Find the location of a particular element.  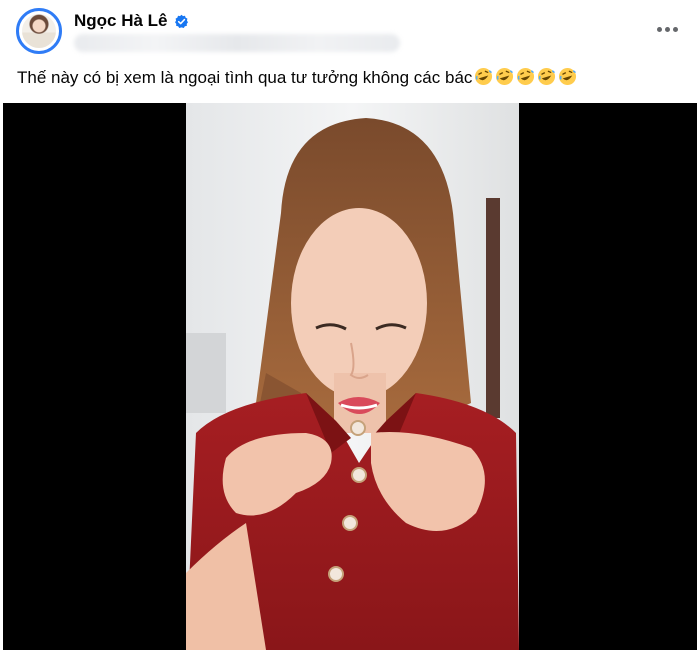

author-row: Ngọc Hà Lê is located at coordinates (131, 21).